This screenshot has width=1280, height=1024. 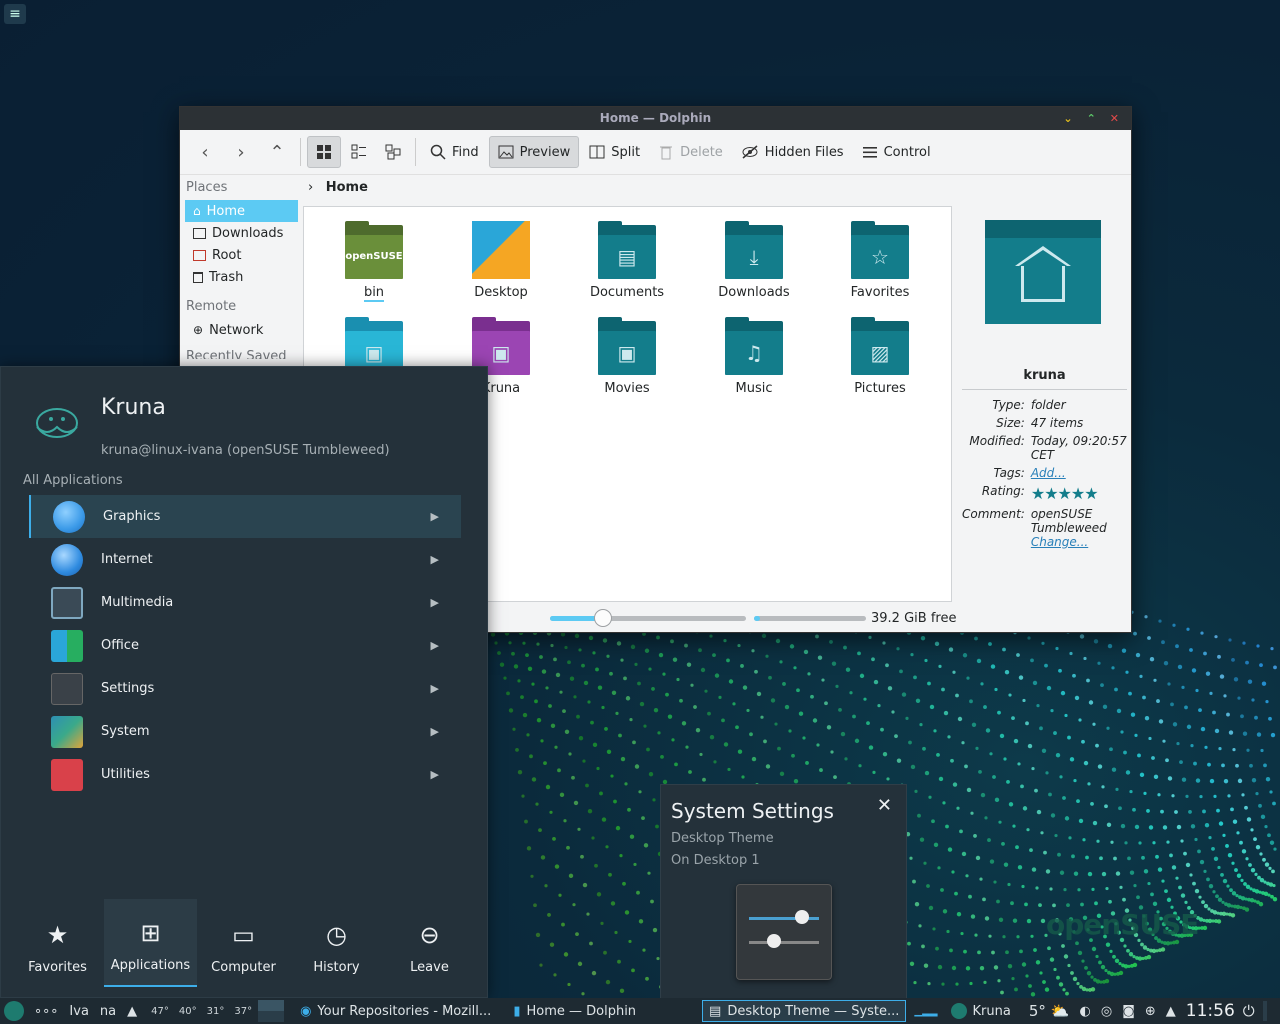 I want to click on media-icon: ◎, so click(x=1106, y=1011).